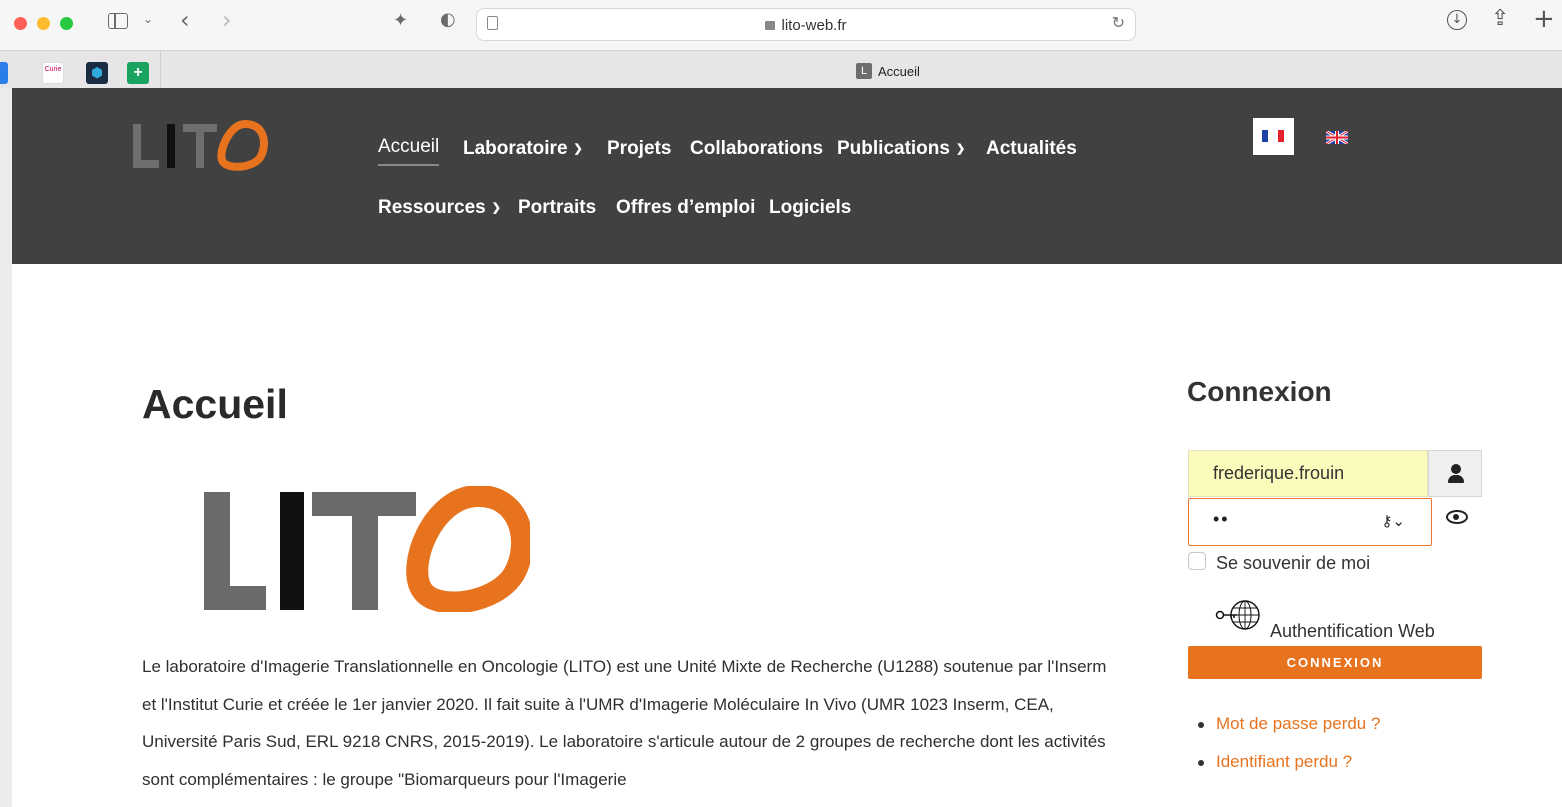  Describe the element at coordinates (893, 148) in the screenshot. I see `nav-publications-label: Publications` at that location.